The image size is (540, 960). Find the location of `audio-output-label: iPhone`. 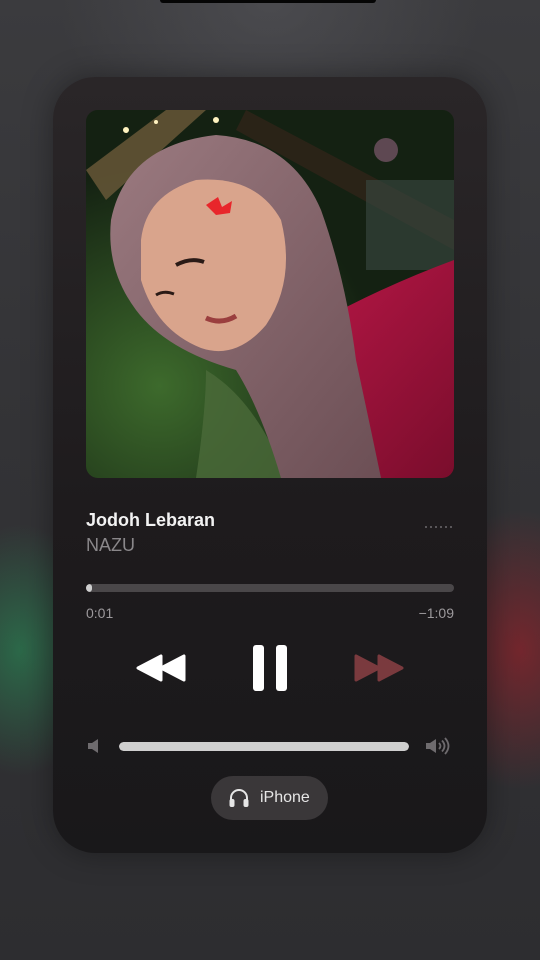

audio-output-label: iPhone is located at coordinates (285, 797).